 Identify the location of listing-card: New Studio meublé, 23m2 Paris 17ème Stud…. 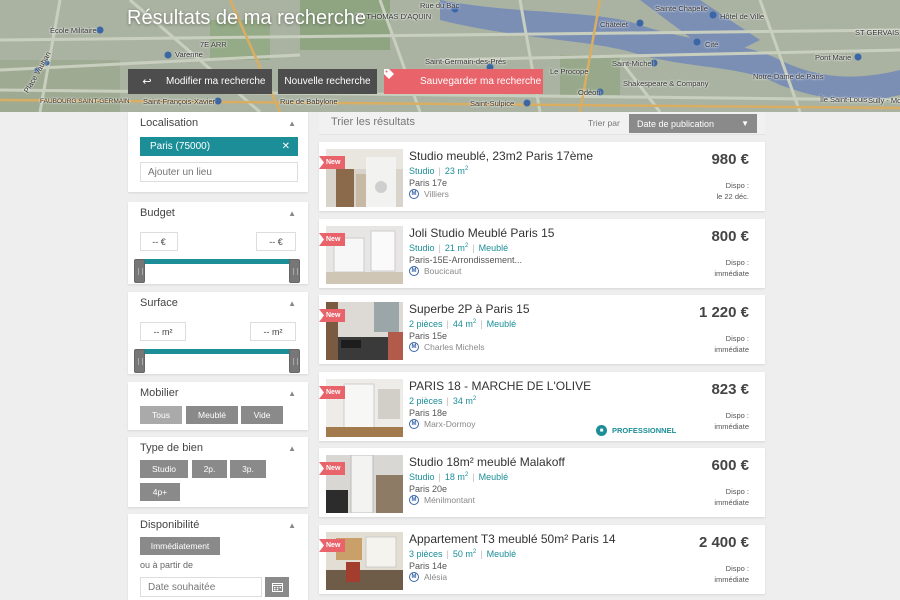
(542, 176).